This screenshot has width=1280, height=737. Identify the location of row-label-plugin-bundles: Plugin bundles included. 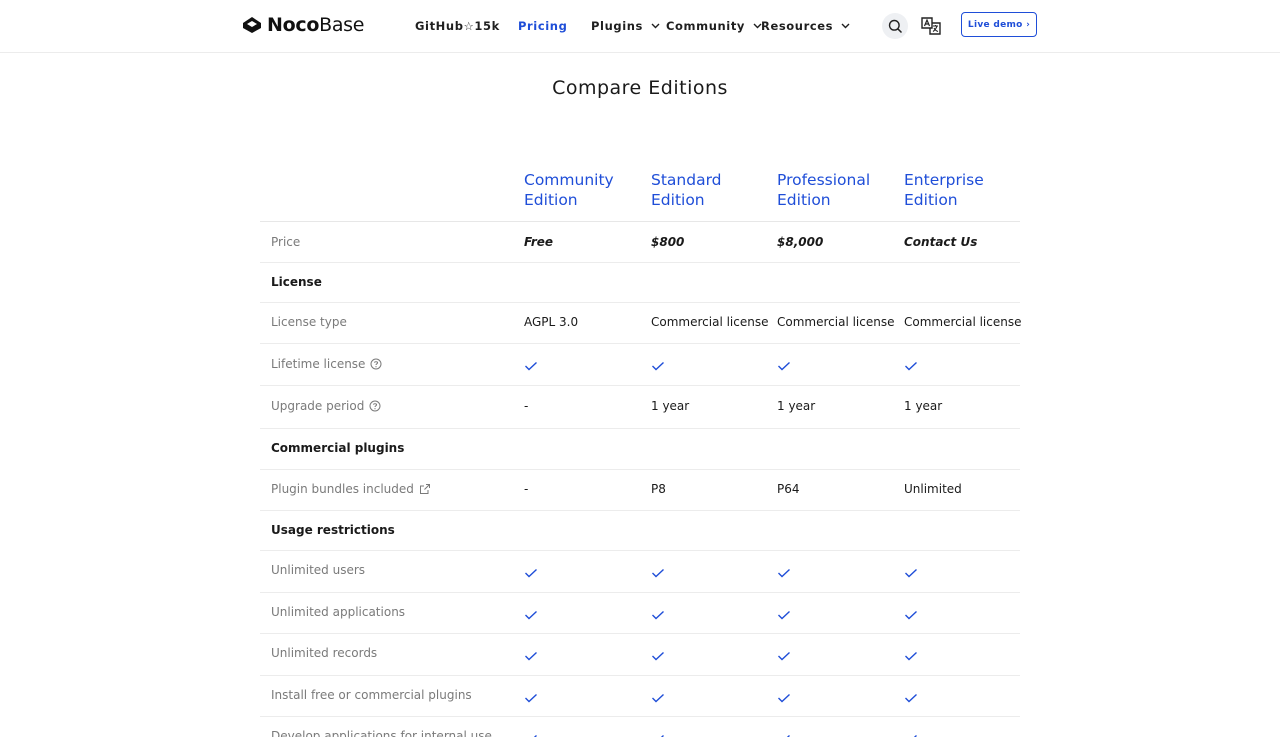
(351, 489).